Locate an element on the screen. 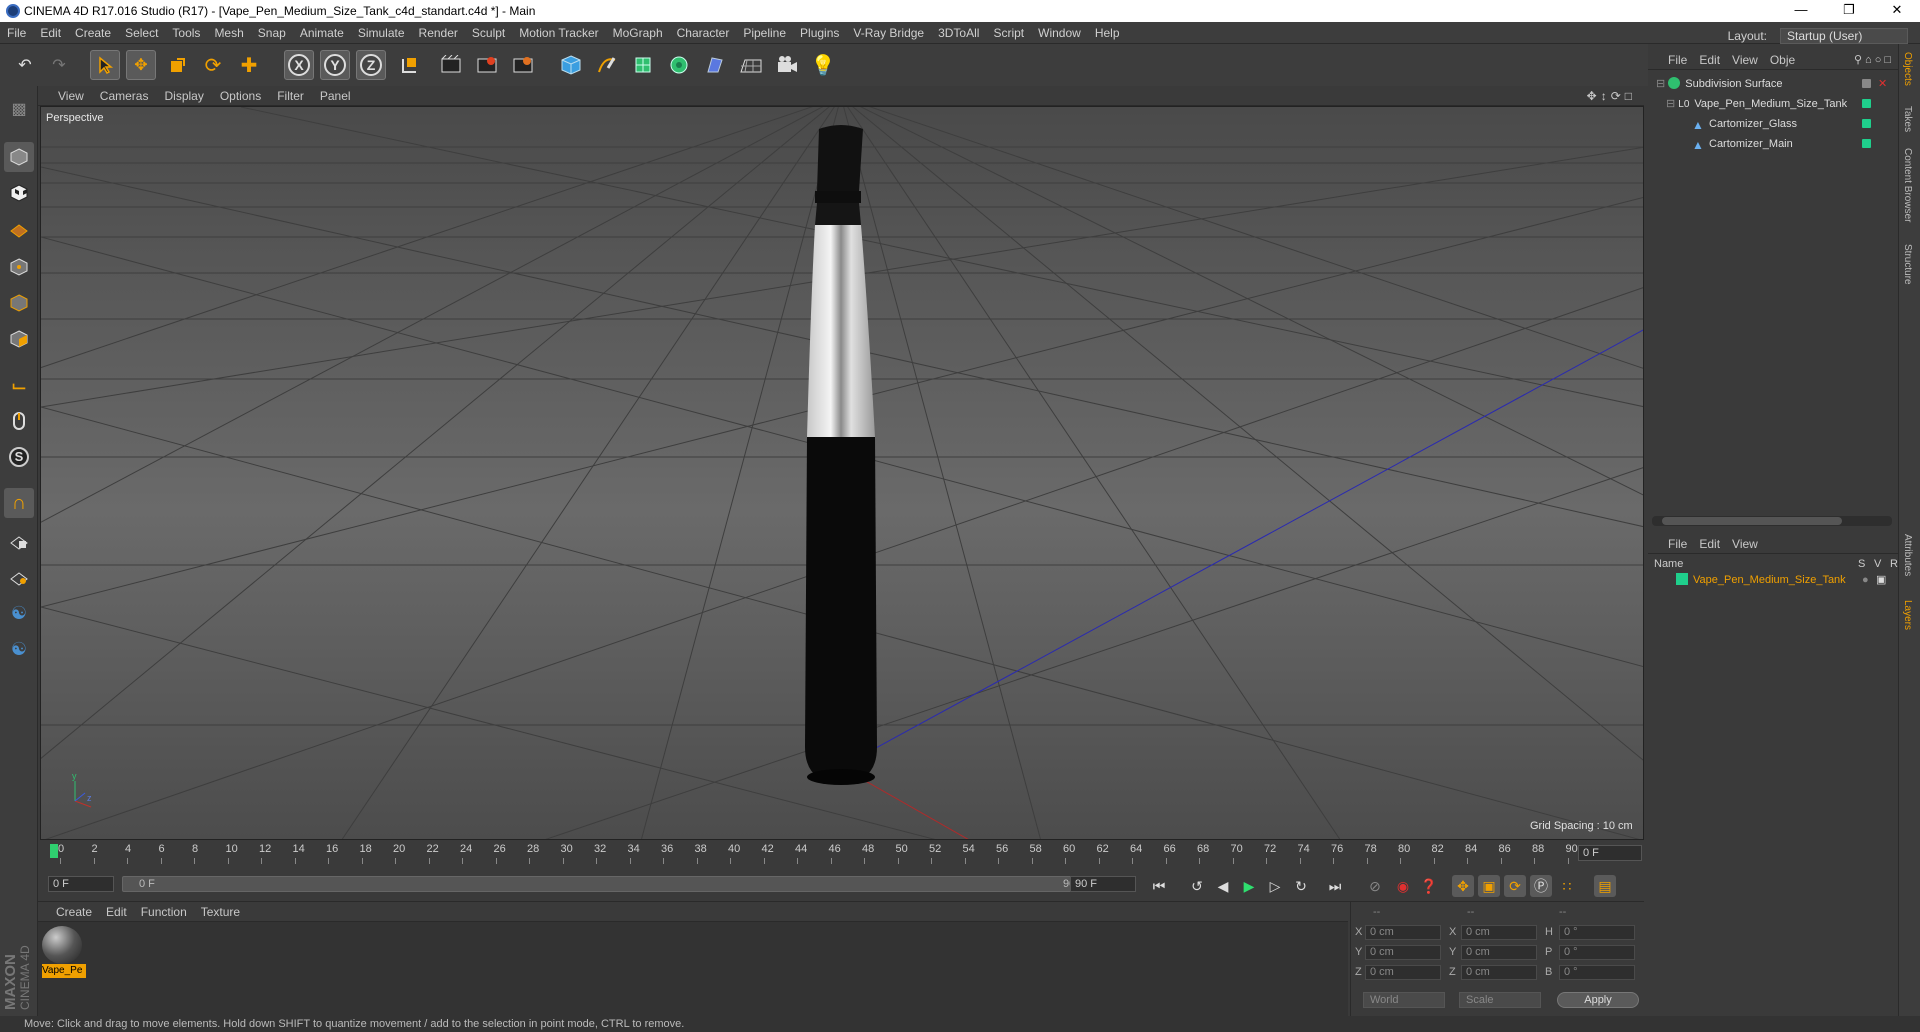 The image size is (1920, 1032). object-row-cartomizer-main: ▲ Cartomizer_Main is located at coordinates (1774, 144).